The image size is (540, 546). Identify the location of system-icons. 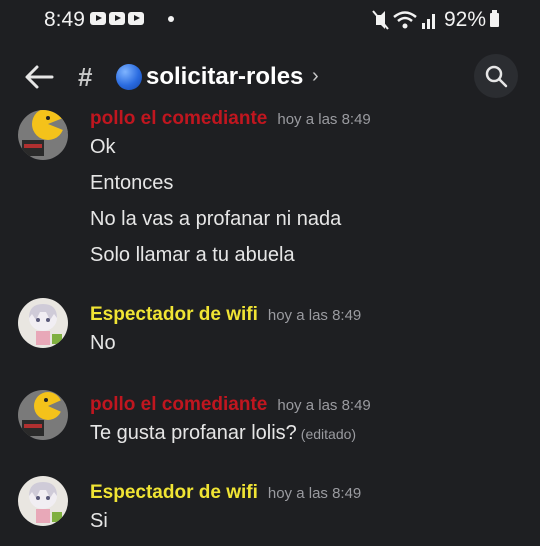
(405, 22).